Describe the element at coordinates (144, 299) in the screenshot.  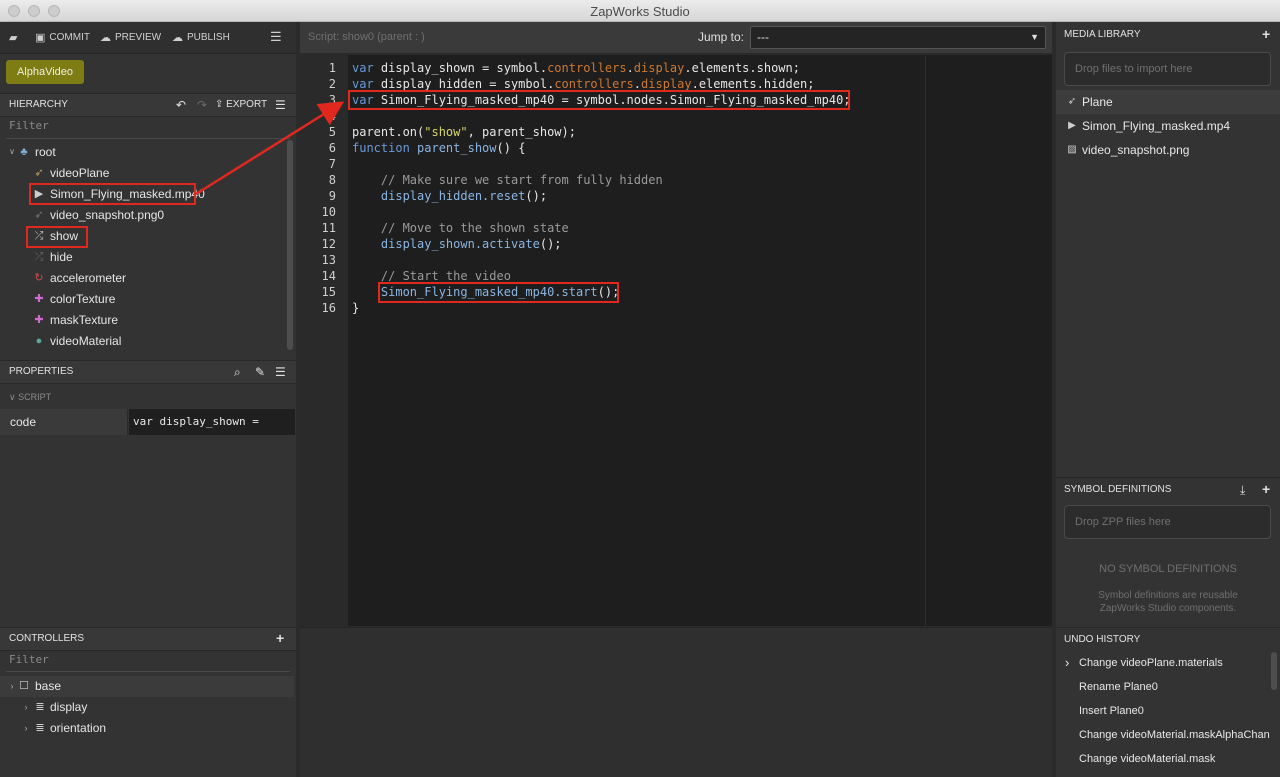
I see `tree-item: ✚ colorTexture` at that location.